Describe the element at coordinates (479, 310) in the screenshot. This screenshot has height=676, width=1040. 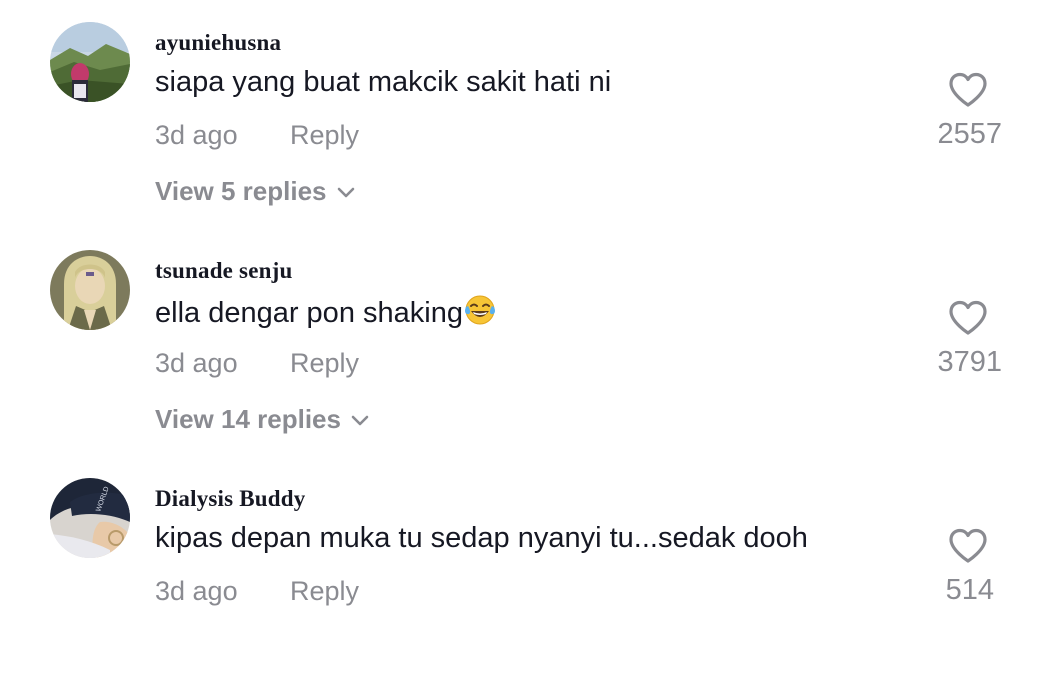
I see `face-with-tears-of-joy-icon` at that location.